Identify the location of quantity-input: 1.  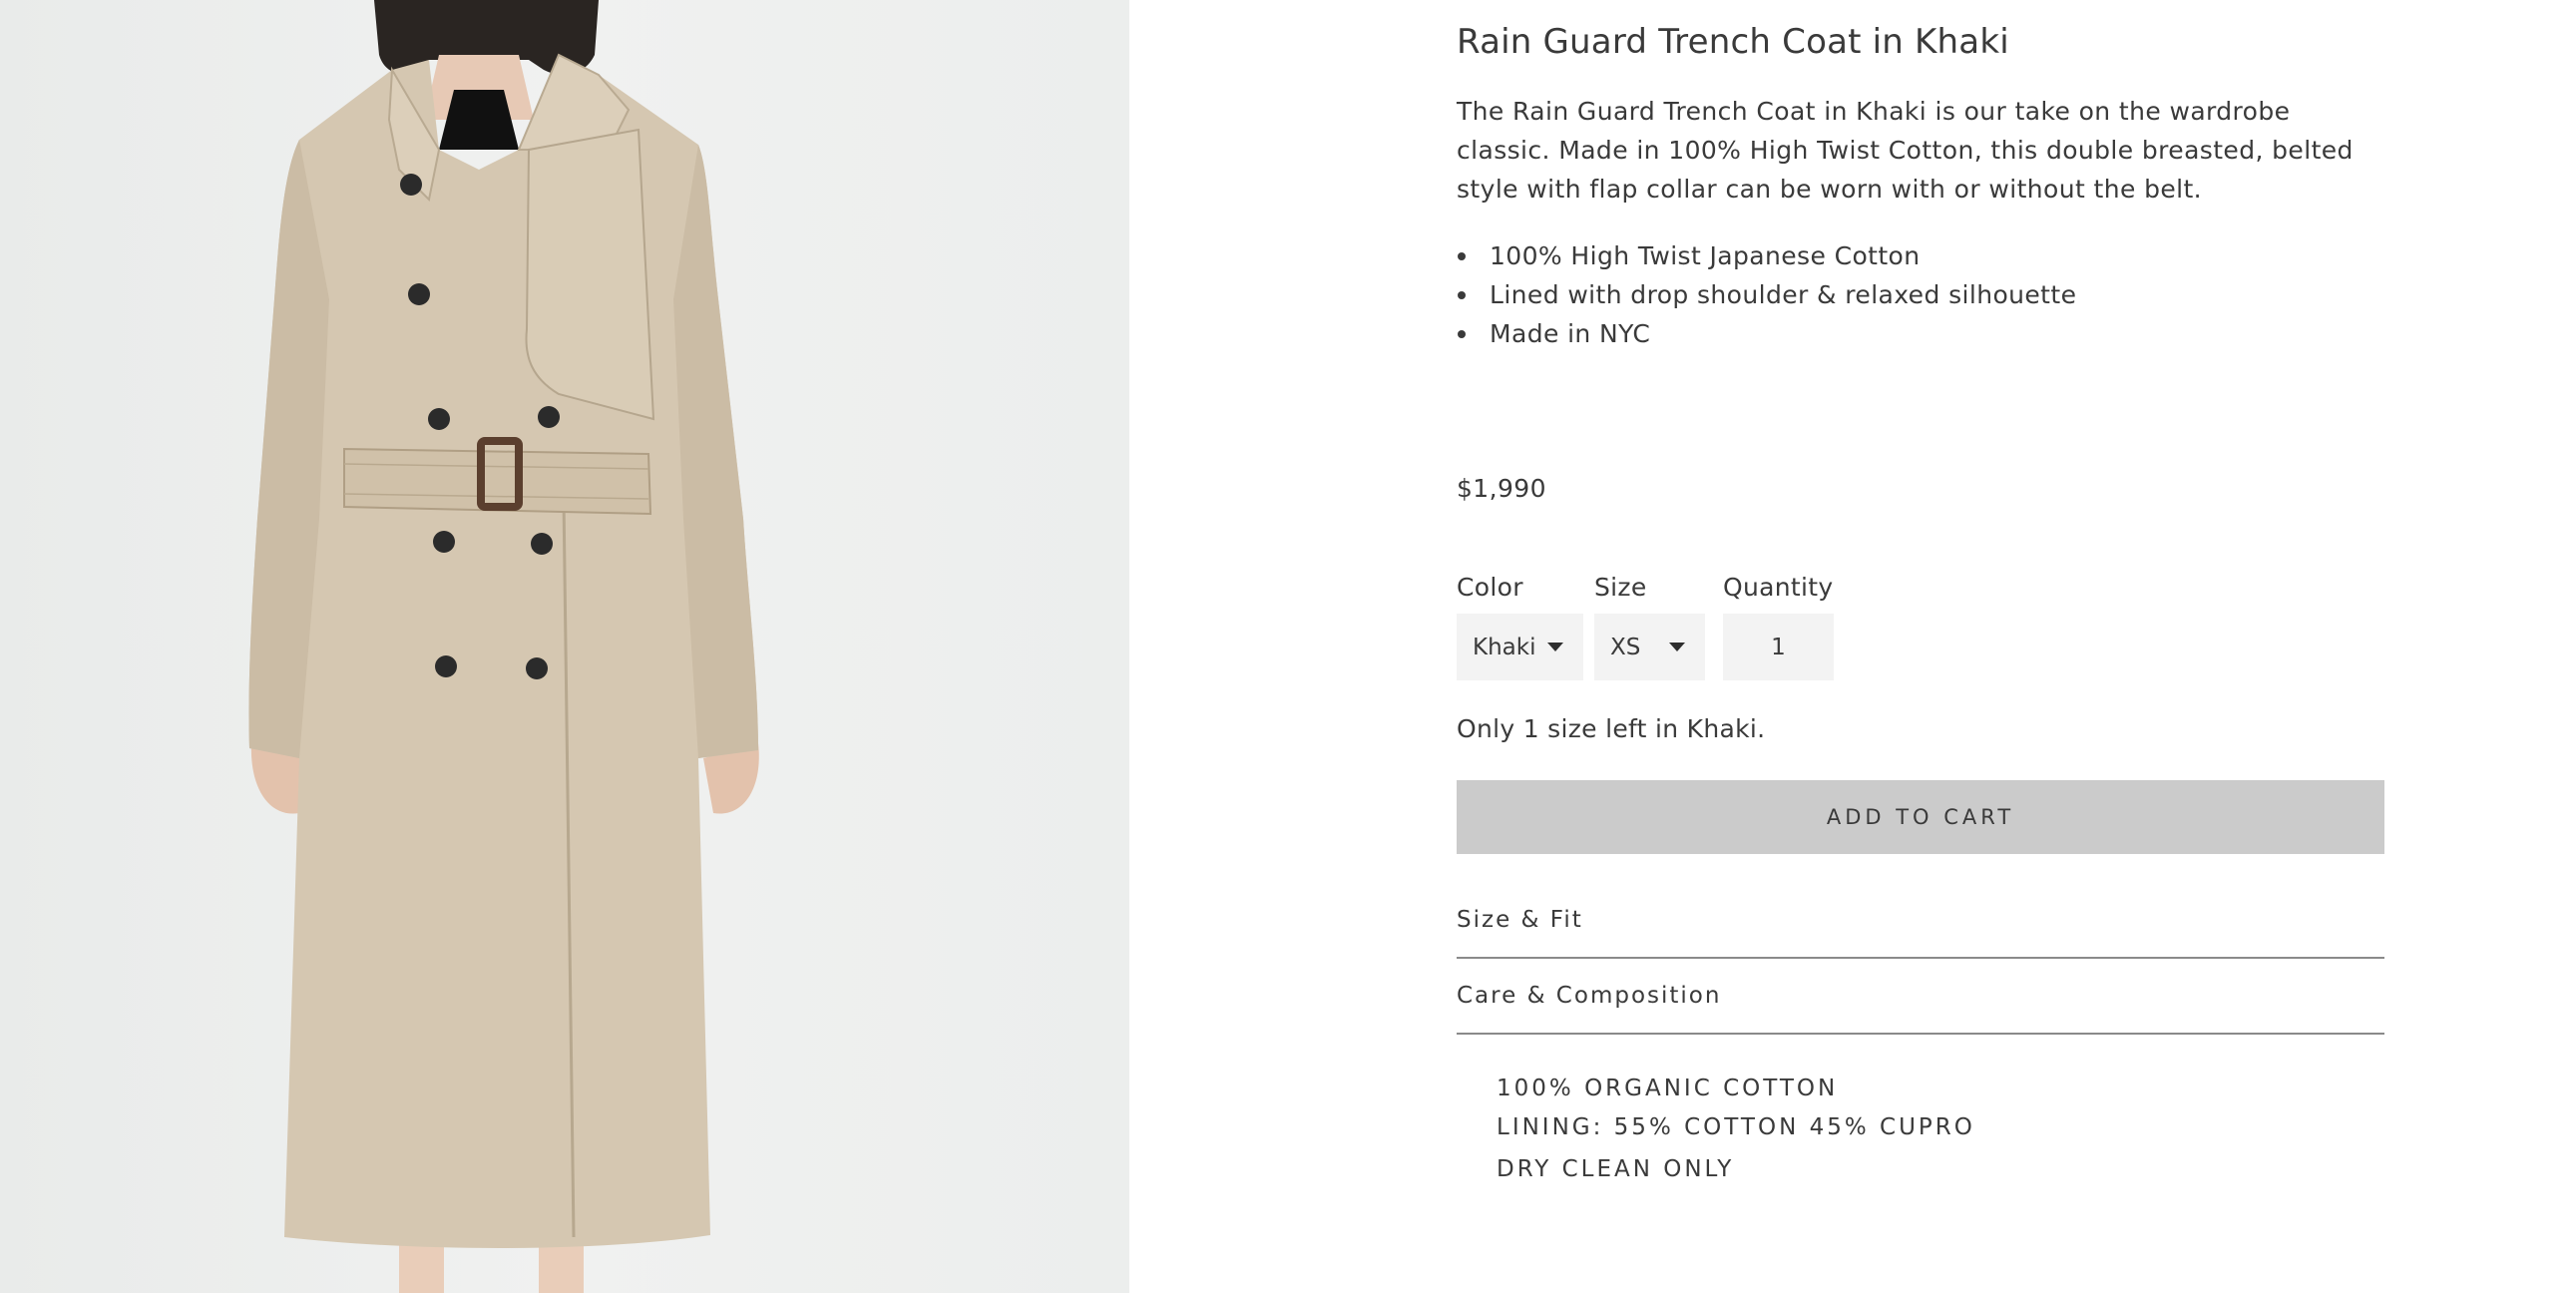
(1778, 647).